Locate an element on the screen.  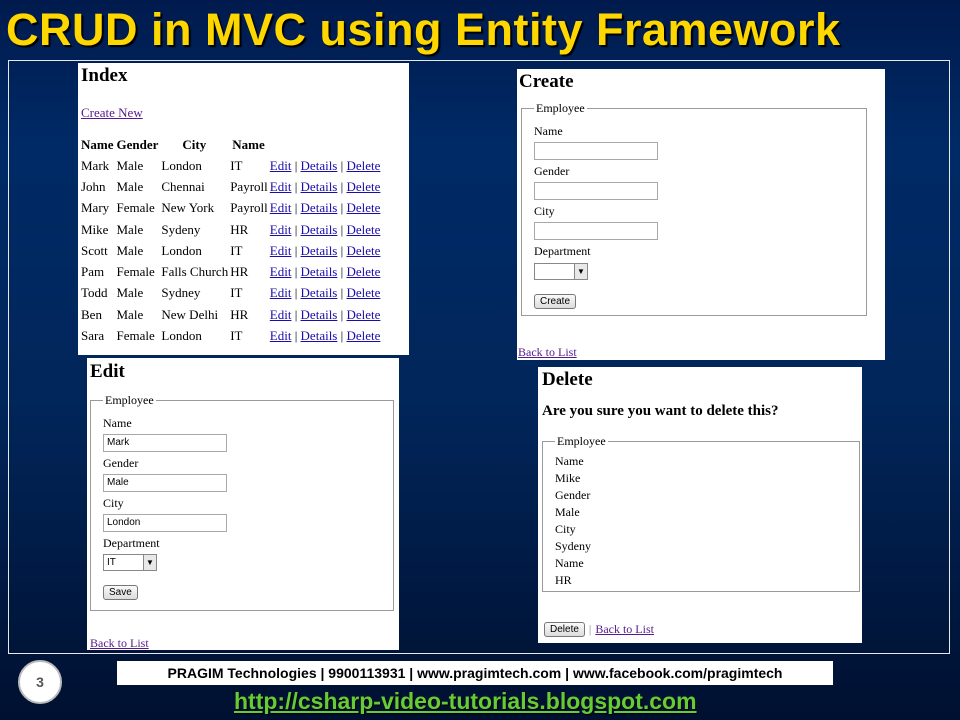
cell-name: Scott is located at coordinates (94, 250).